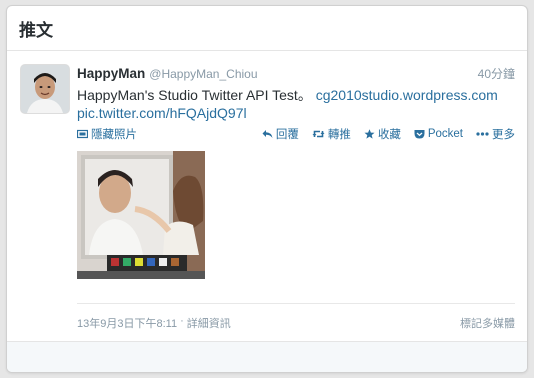 The image size is (534, 378). I want to click on tweet-text-main: HappyMan's Studio Twitter API Test。, so click(194, 95).